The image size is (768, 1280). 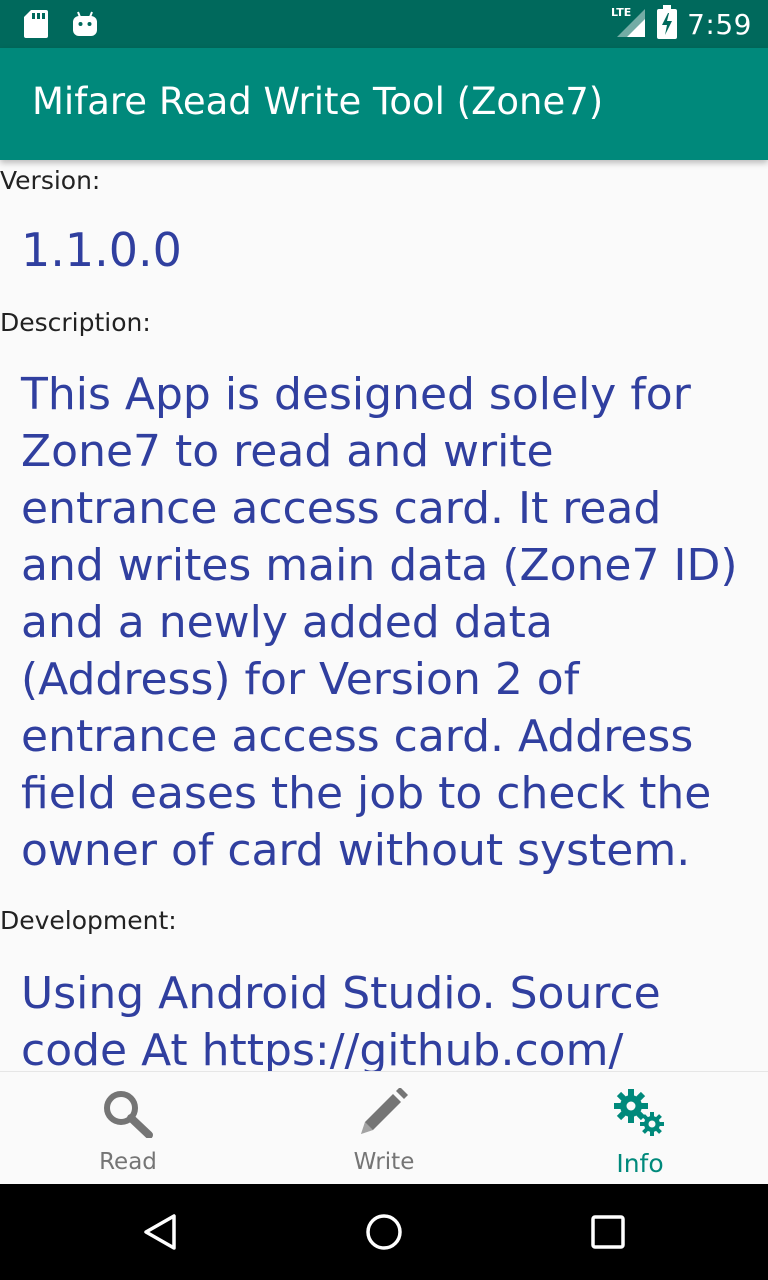 What do you see at coordinates (719, 24) in the screenshot?
I see `clock: 7:59` at bounding box center [719, 24].